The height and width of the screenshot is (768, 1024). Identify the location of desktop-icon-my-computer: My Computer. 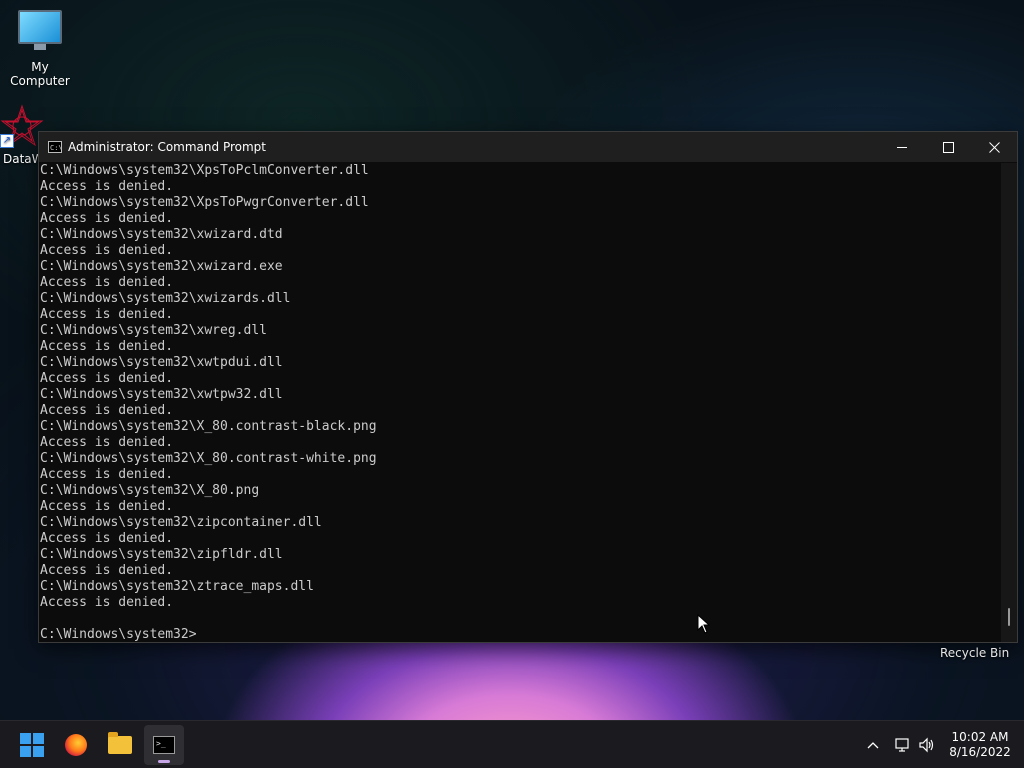
(40, 49).